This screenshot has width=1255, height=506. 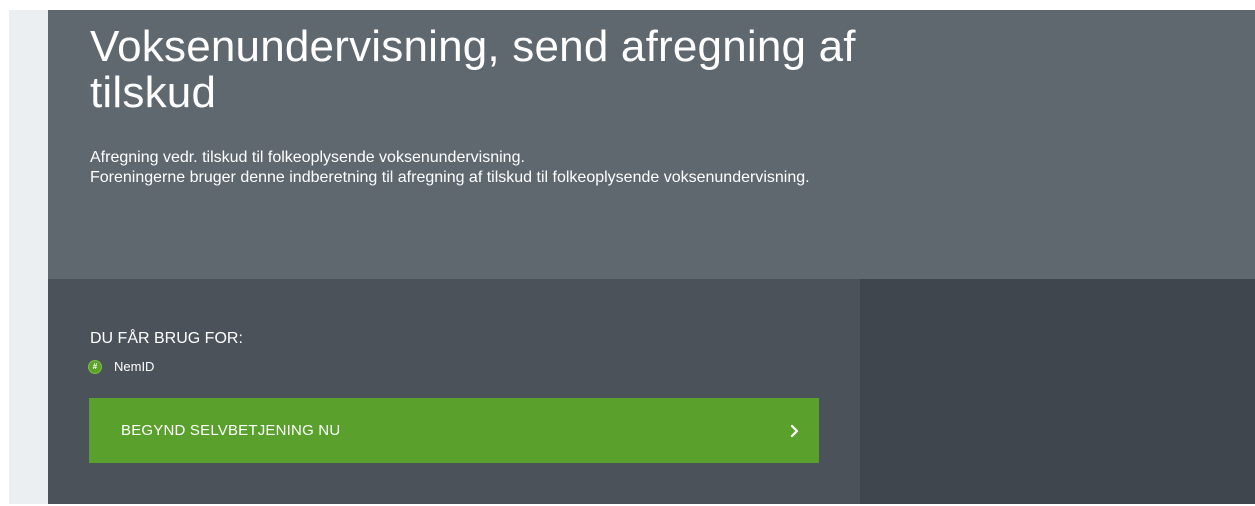 I want to click on start-self-service-button: BEGYND SELVBETJENING NU, so click(x=454, y=430).